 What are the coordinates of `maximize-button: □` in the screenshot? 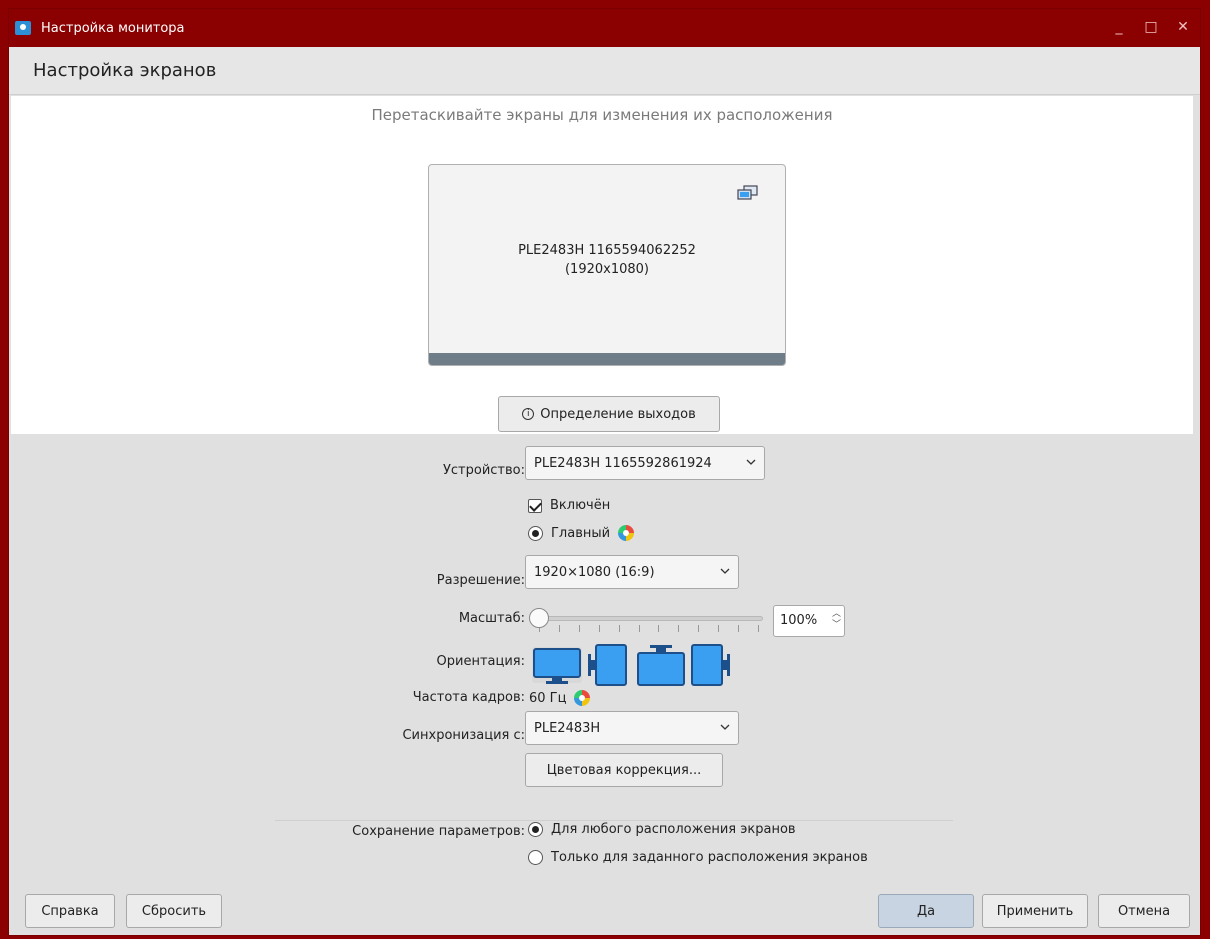 It's located at (1151, 27).